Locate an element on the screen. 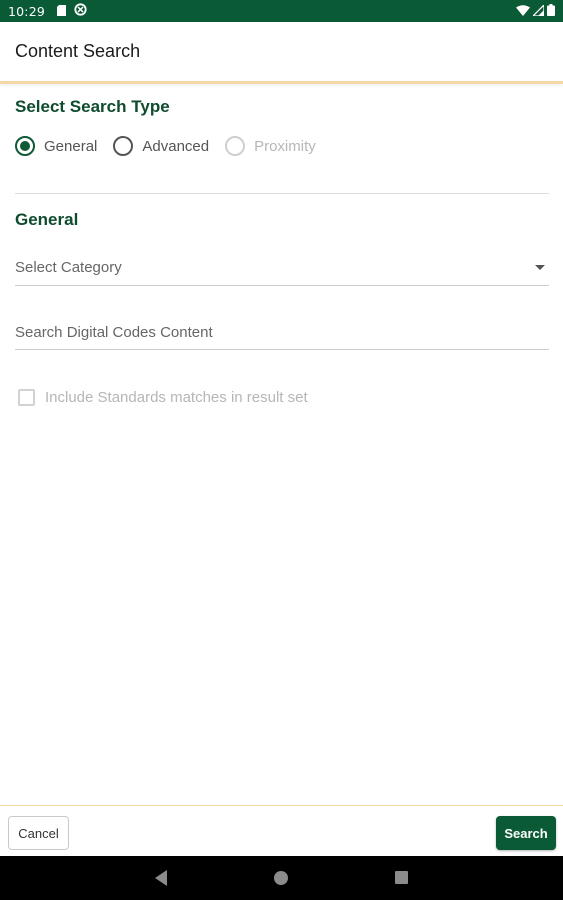  radio-proximity: Proximity is located at coordinates (270, 146).